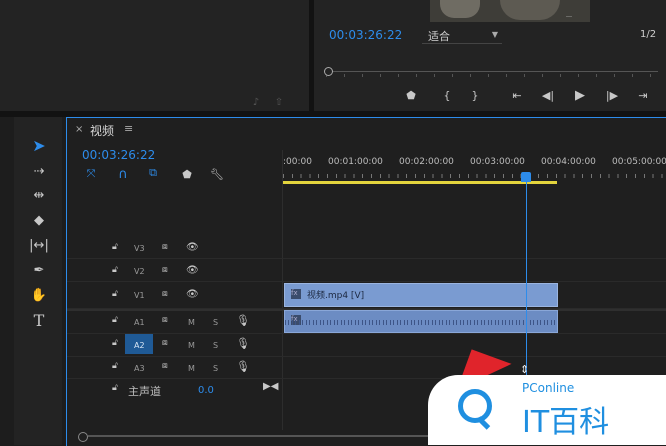 The height and width of the screenshot is (446, 666). I want to click on ruler-label: 00:05:00:00, so click(639, 162).